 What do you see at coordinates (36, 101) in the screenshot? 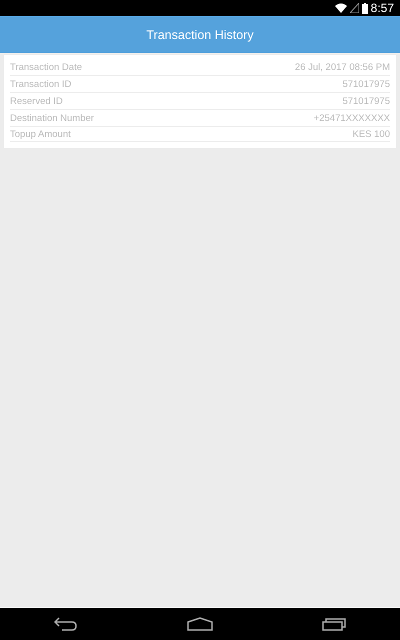
I see `detail-label: Reserved ID` at bounding box center [36, 101].